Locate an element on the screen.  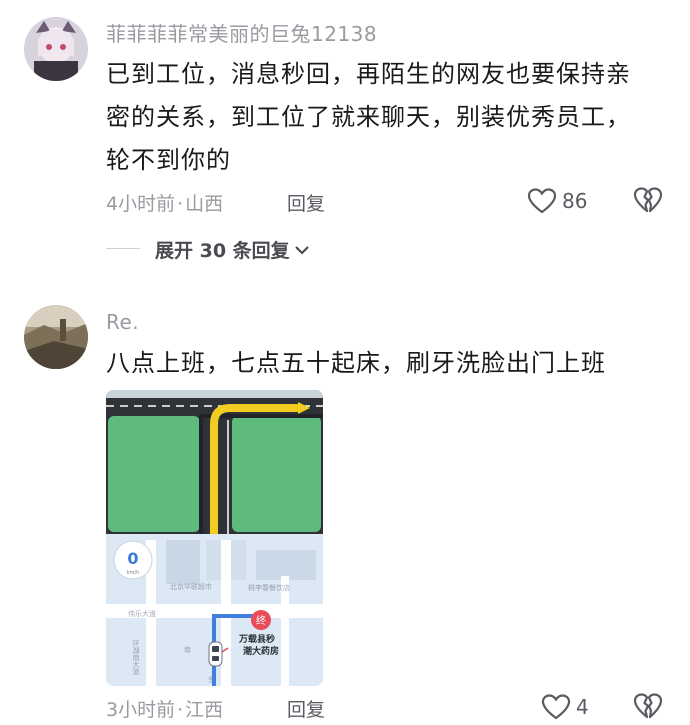
expand-replies-label: 展开 30 条回复 is located at coordinates (222, 251).